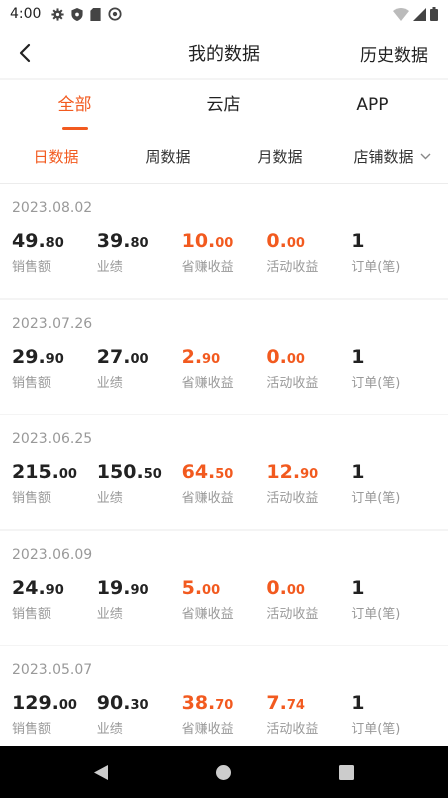 The width and height of the screenshot is (448, 798). What do you see at coordinates (425, 156) in the screenshot?
I see `chevron-down-icon` at bounding box center [425, 156].